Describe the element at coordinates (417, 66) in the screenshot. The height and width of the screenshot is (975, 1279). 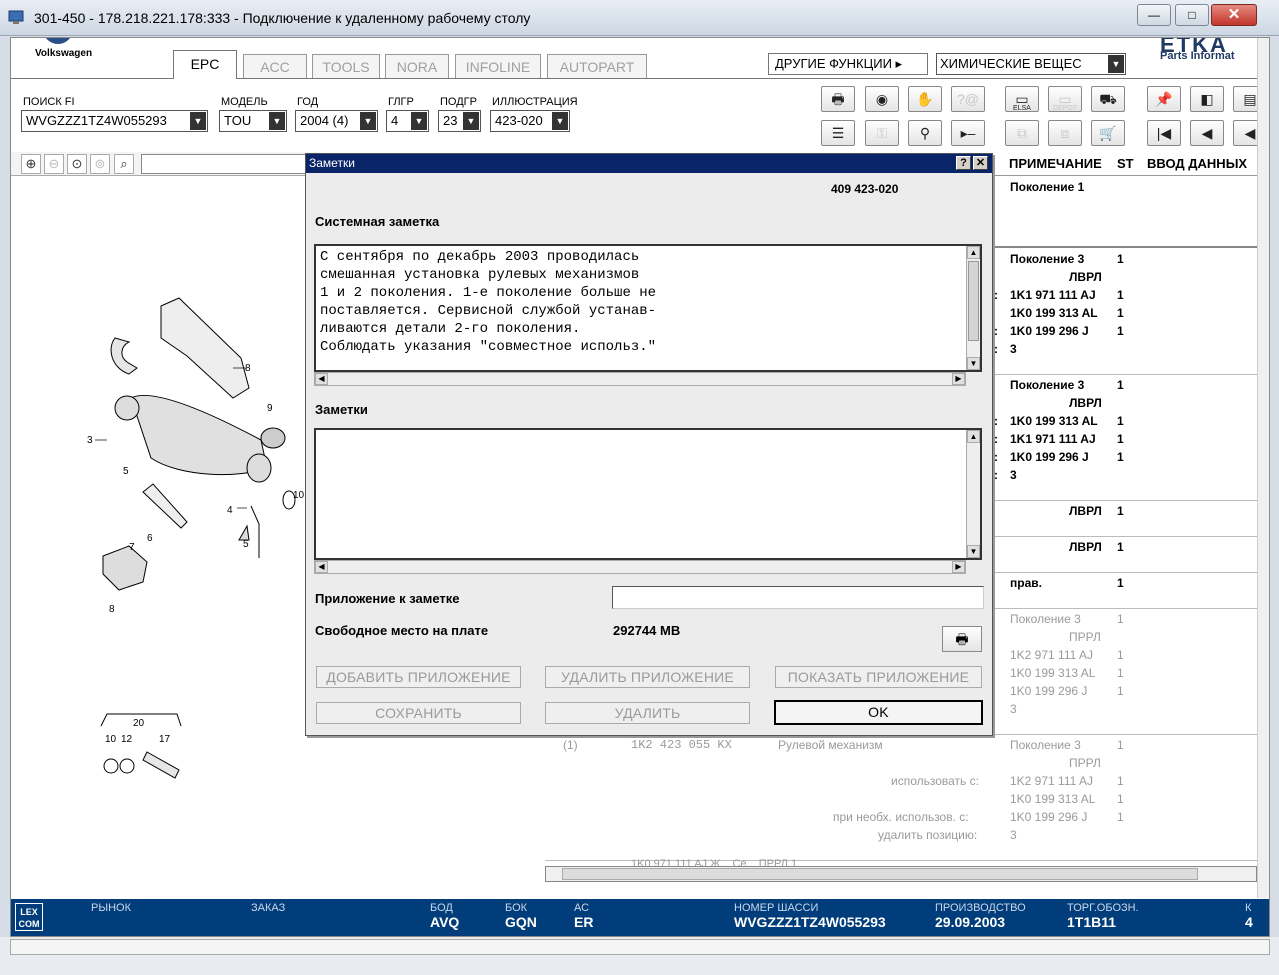
I see `tab-nora: NORA` at that location.